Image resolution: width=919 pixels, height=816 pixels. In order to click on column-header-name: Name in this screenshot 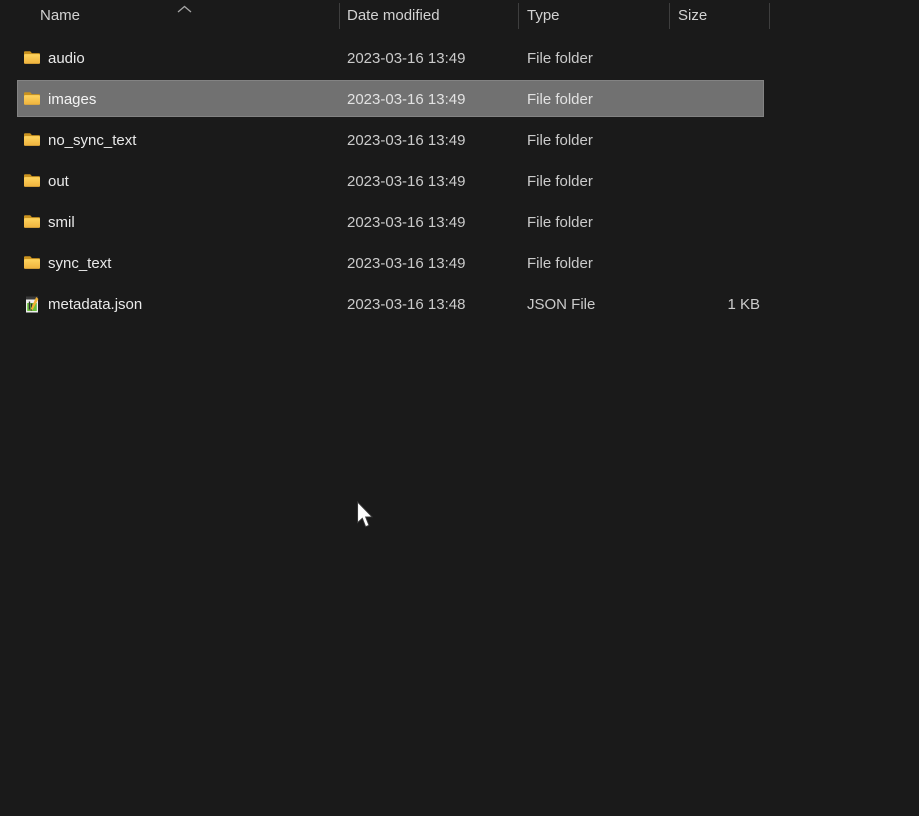, I will do `click(60, 16)`.